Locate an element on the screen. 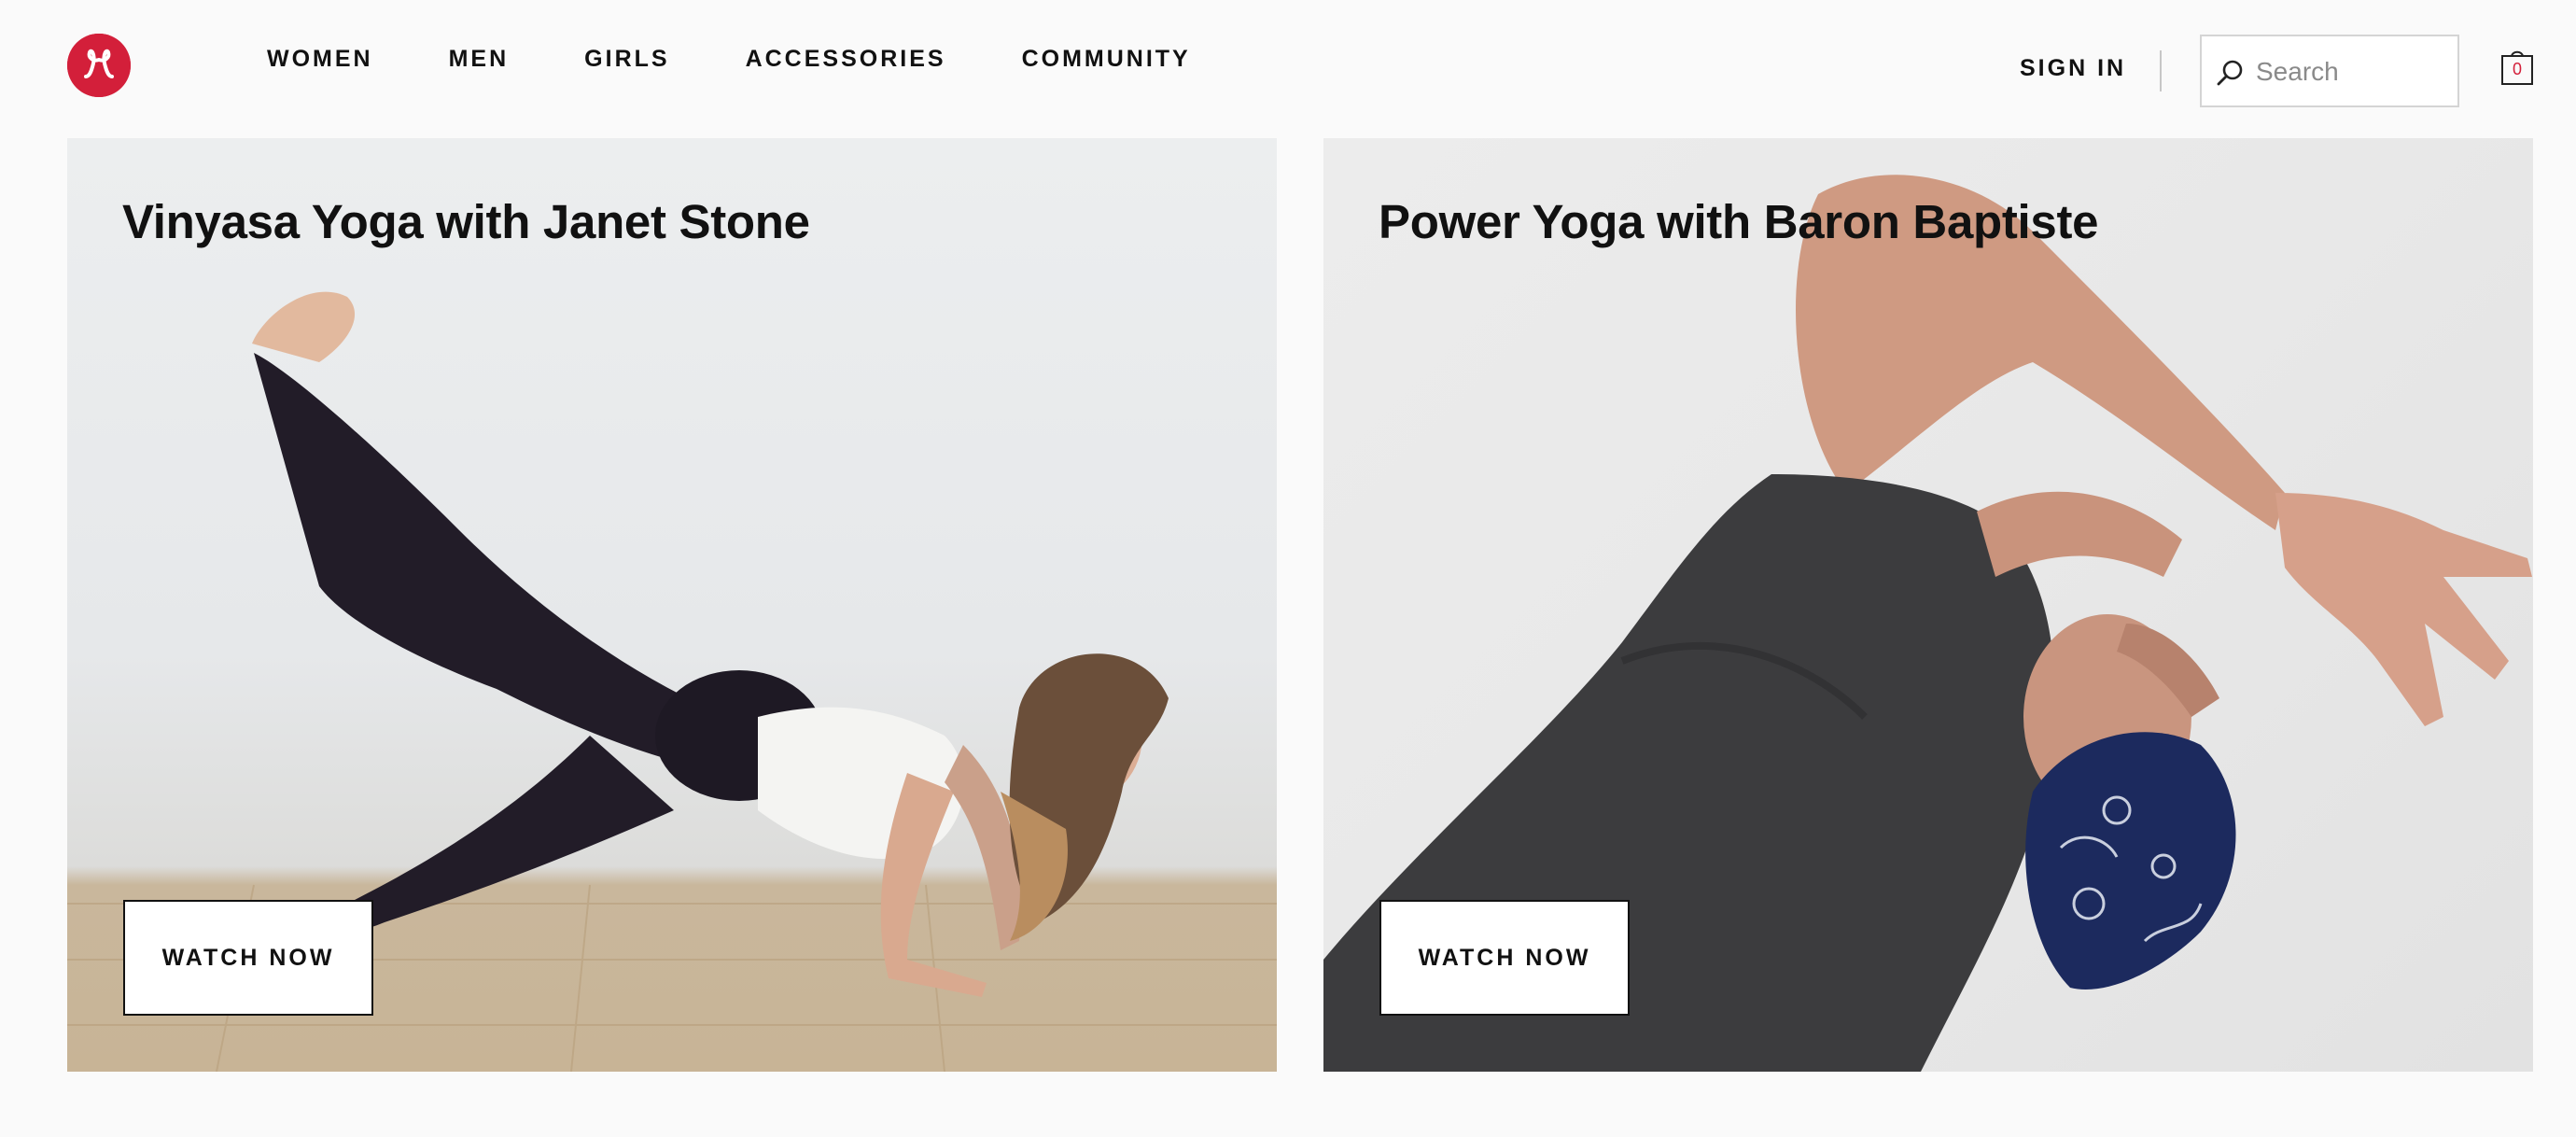 This screenshot has width=2576, height=1137. card-title: Power Yoga with Baron Baptiste is located at coordinates (1739, 221).